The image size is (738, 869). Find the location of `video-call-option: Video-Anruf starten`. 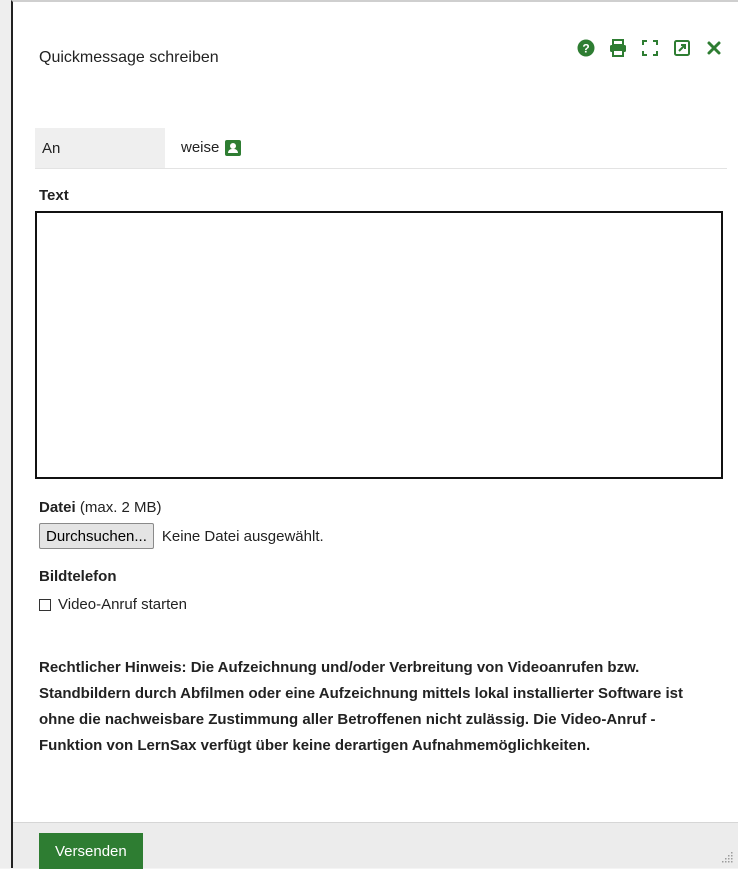

video-call-option: Video-Anruf starten is located at coordinates (113, 604).